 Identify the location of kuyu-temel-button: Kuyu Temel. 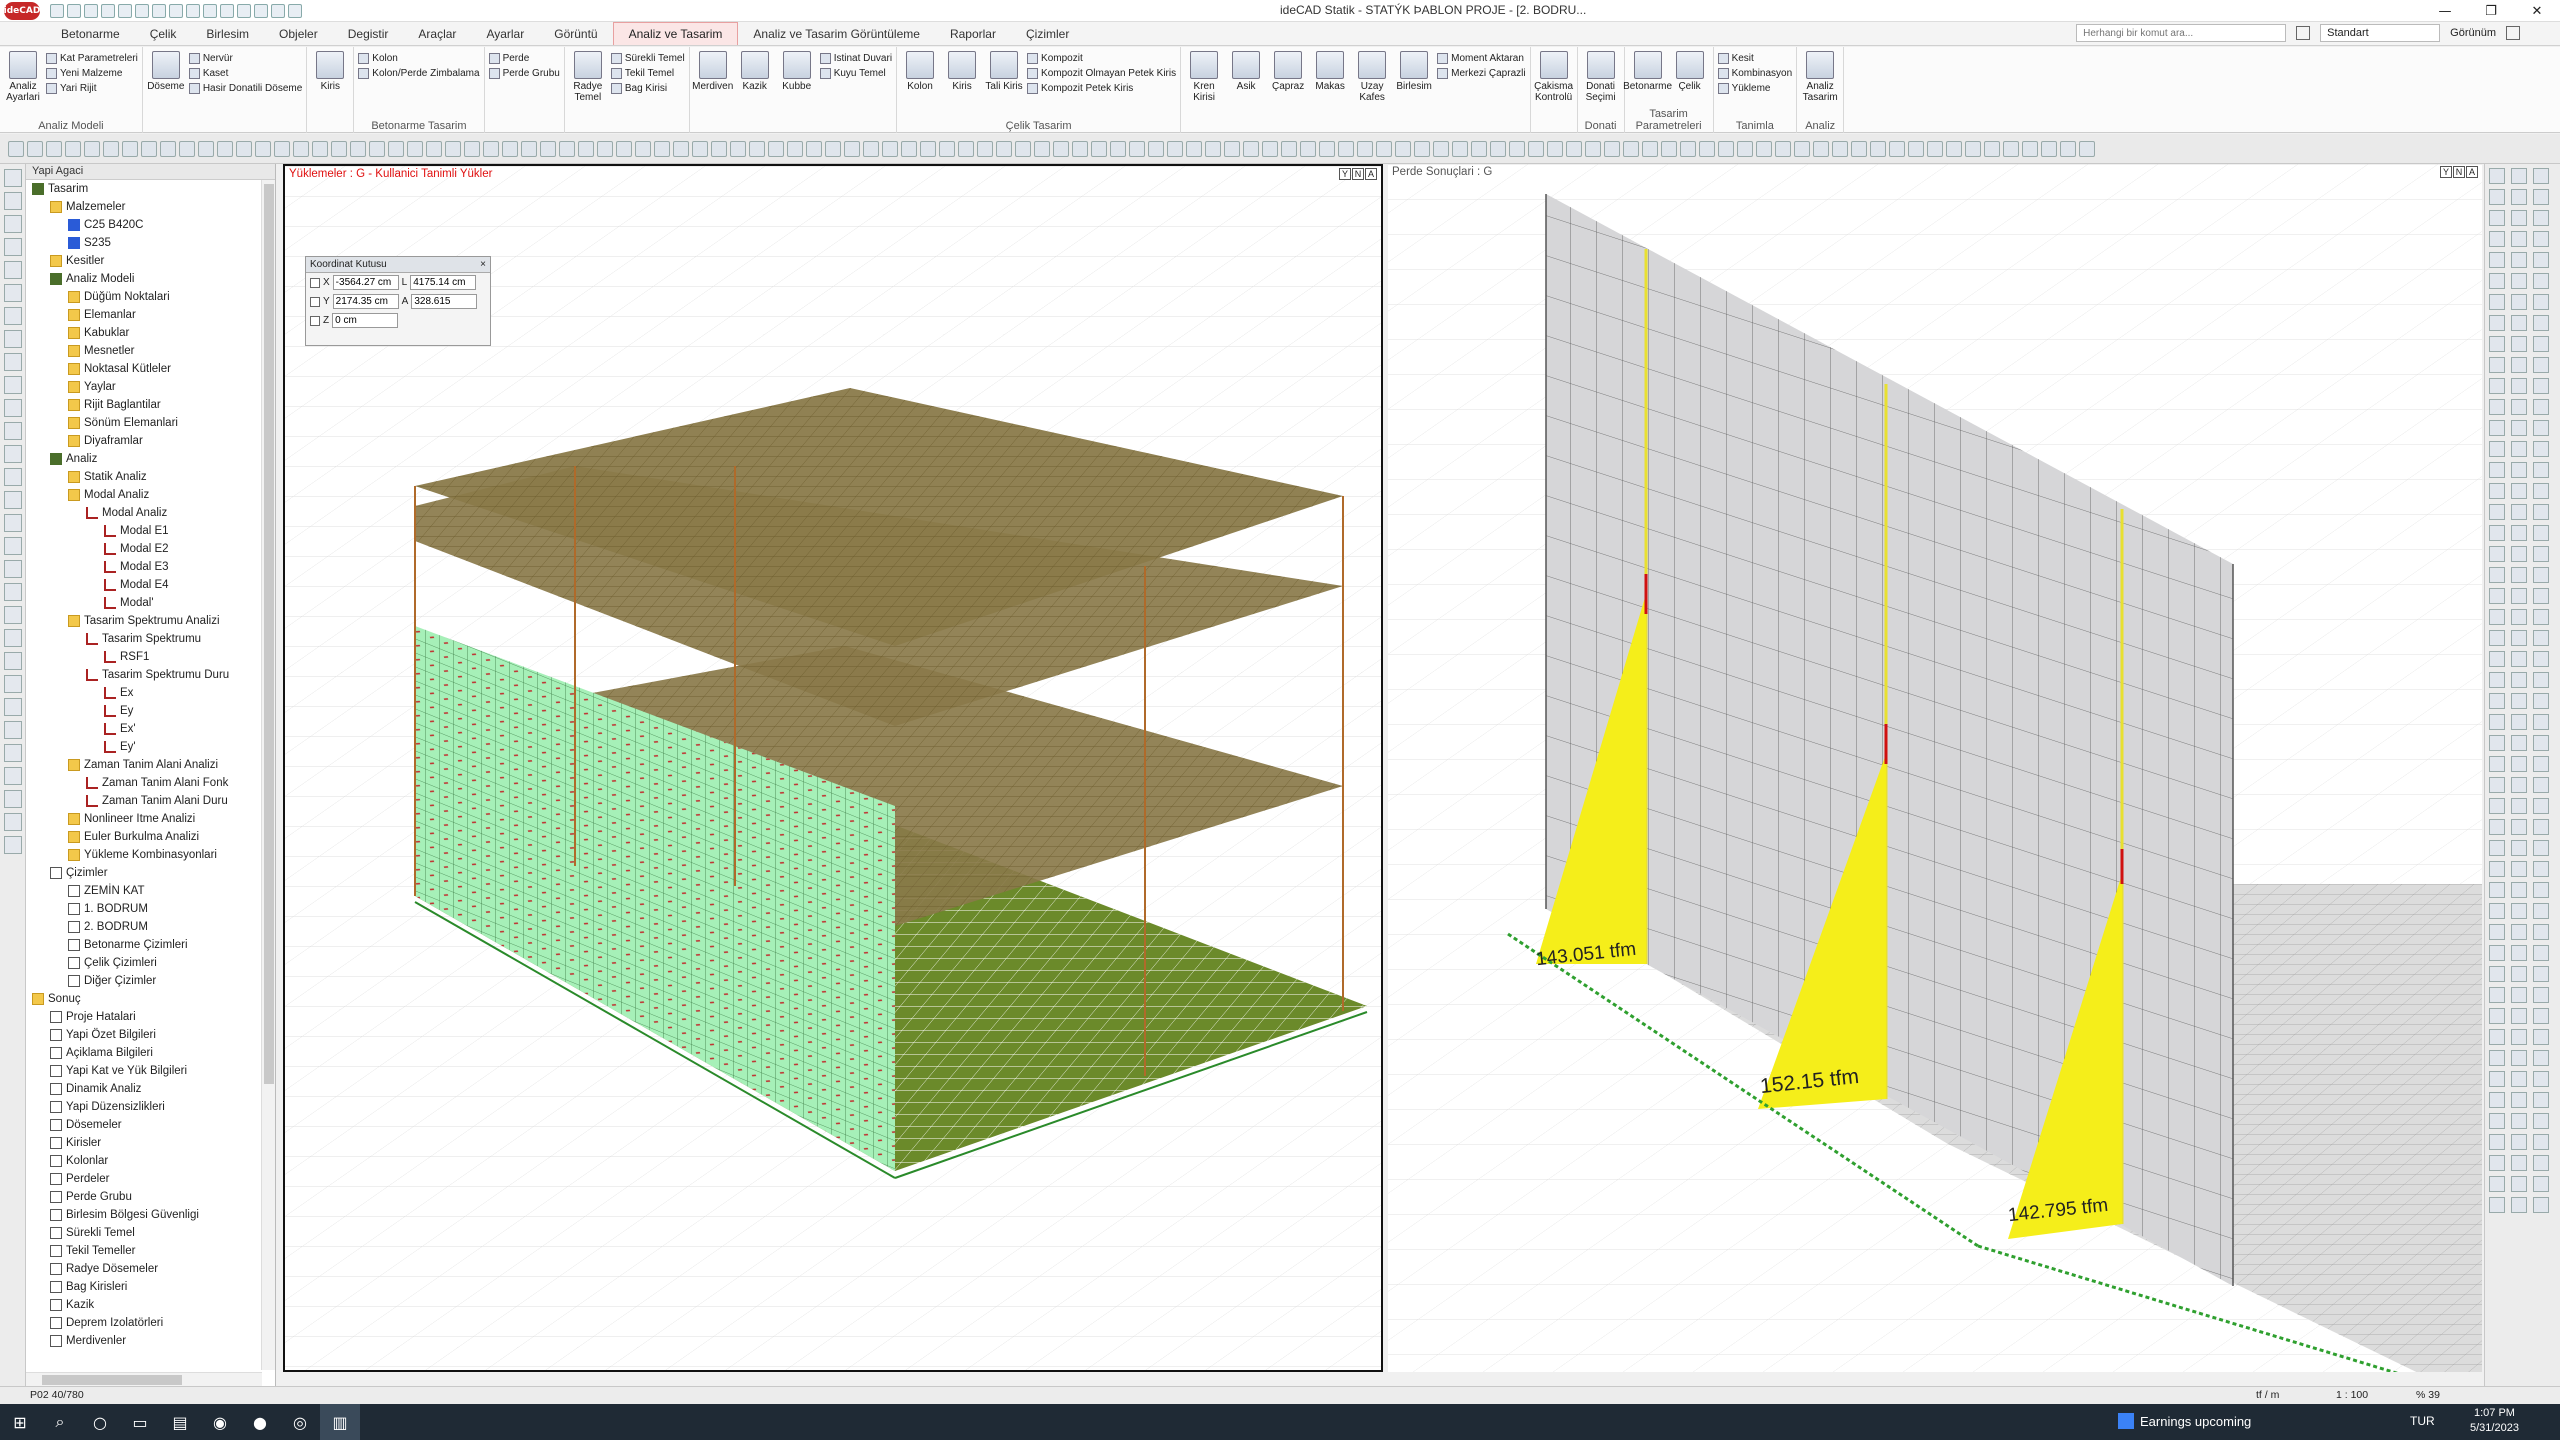
(855, 73).